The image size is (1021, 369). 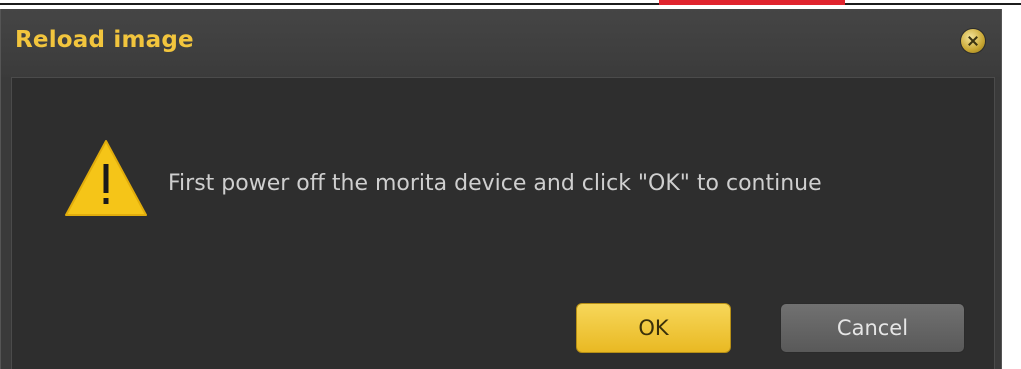 I want to click on cancel-button: Cancel, so click(x=872, y=328).